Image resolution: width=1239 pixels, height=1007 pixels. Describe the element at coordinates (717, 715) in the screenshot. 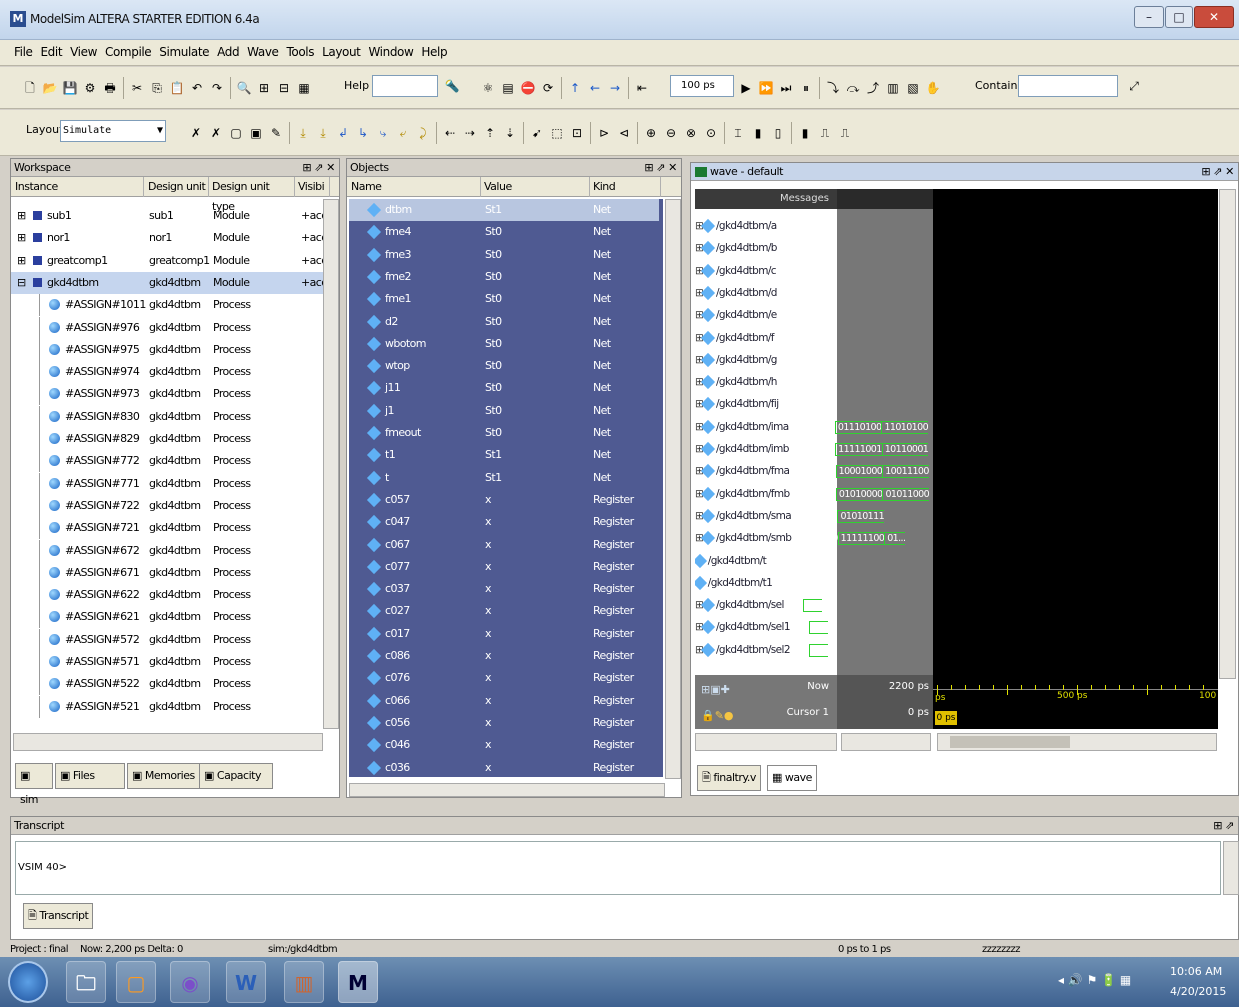

I see `lock-cursor-icon: 🔒✎●` at that location.